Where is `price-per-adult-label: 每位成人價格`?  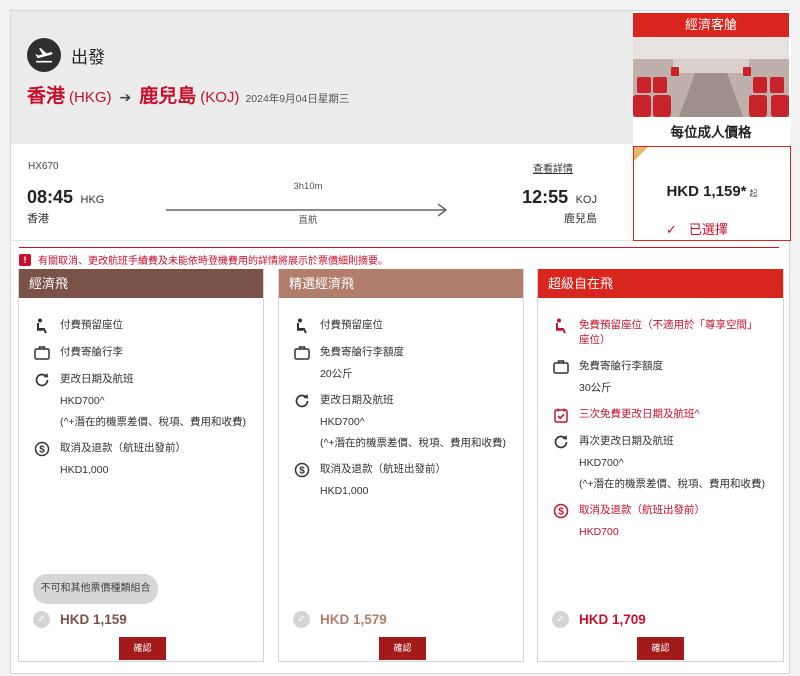
price-per-adult-label: 每位成人價格 is located at coordinates (711, 132).